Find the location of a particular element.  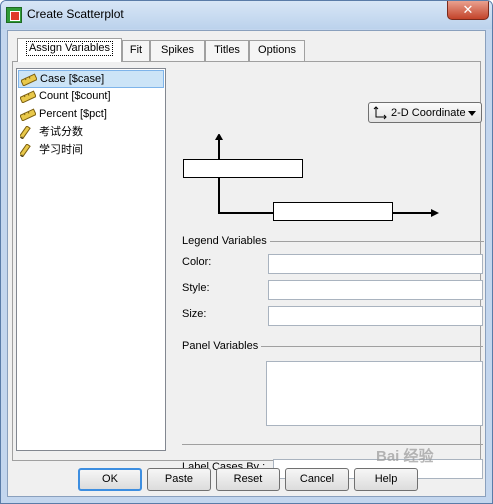

window-title: Create Scatterplot is located at coordinates (75, 14).